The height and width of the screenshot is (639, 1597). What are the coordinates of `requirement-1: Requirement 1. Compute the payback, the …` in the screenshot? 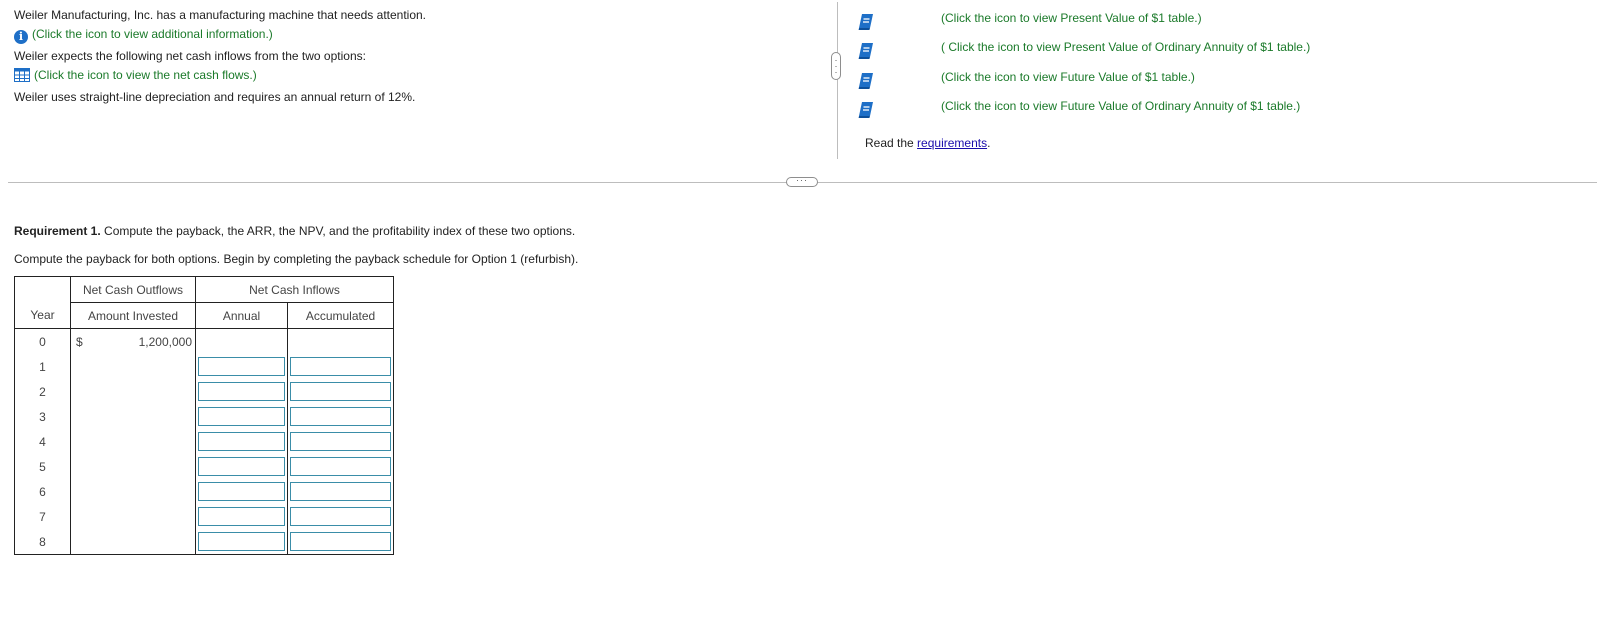 It's located at (295, 231).